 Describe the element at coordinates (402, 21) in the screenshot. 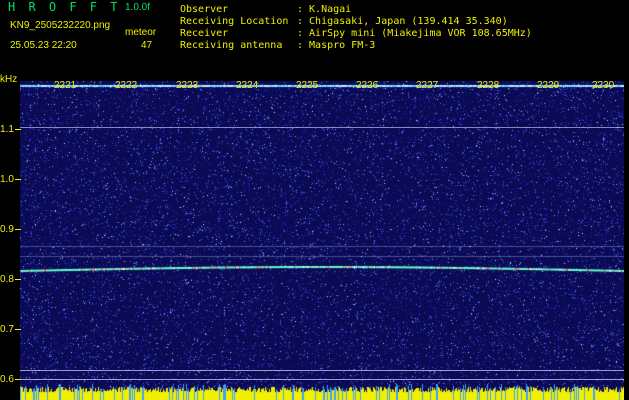

I see `location-value: : Chigasaki, Japan (139.414 35.340)` at that location.